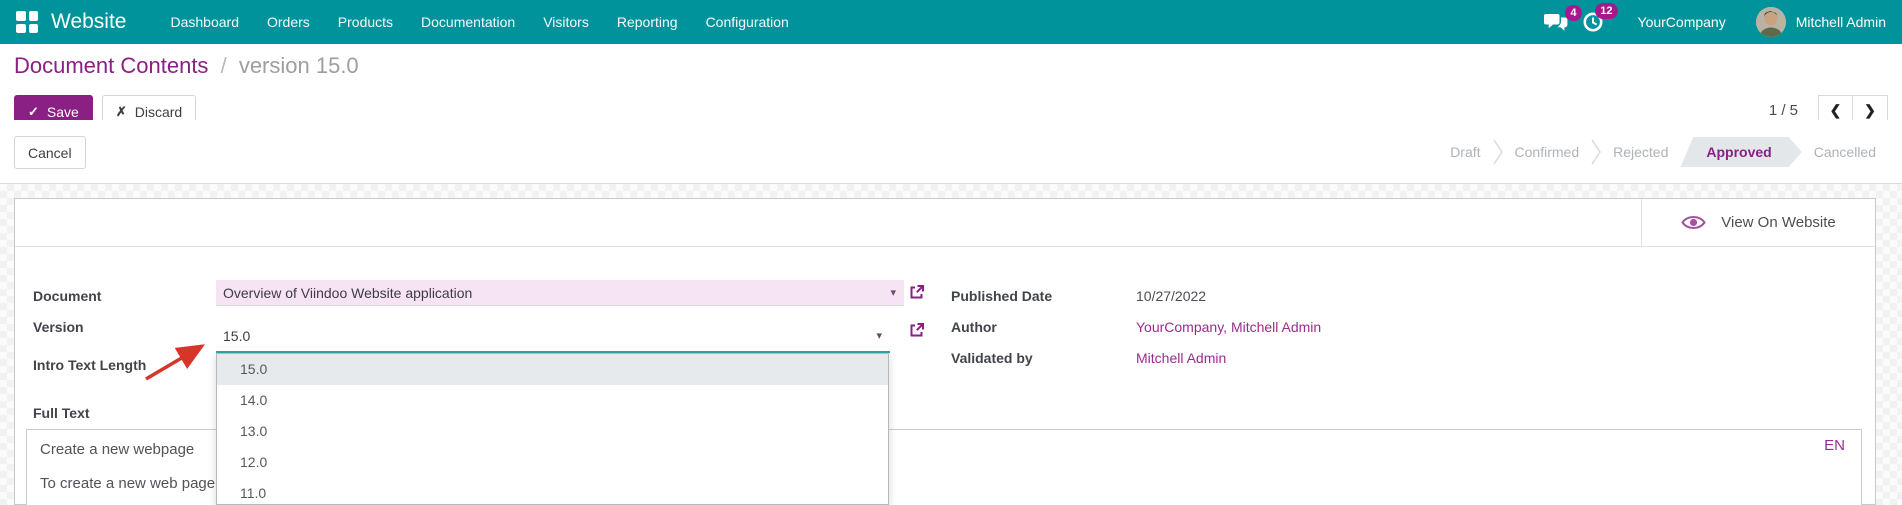 This screenshot has height=505, width=1902. I want to click on version-option-15: 15.0, so click(552, 369).